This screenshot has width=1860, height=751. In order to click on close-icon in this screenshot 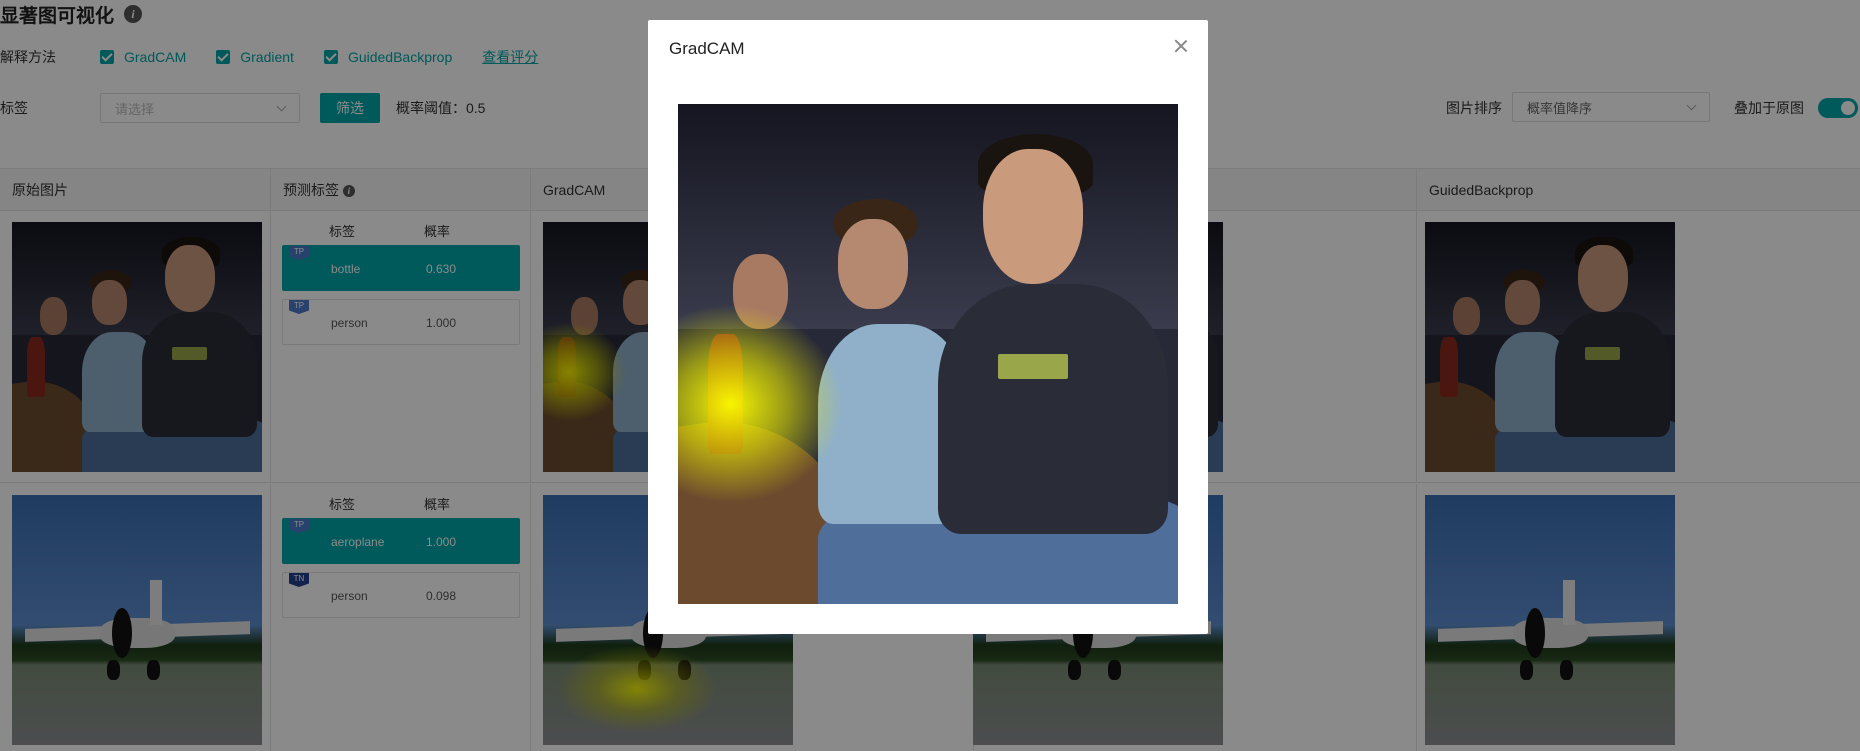, I will do `click(1181, 46)`.